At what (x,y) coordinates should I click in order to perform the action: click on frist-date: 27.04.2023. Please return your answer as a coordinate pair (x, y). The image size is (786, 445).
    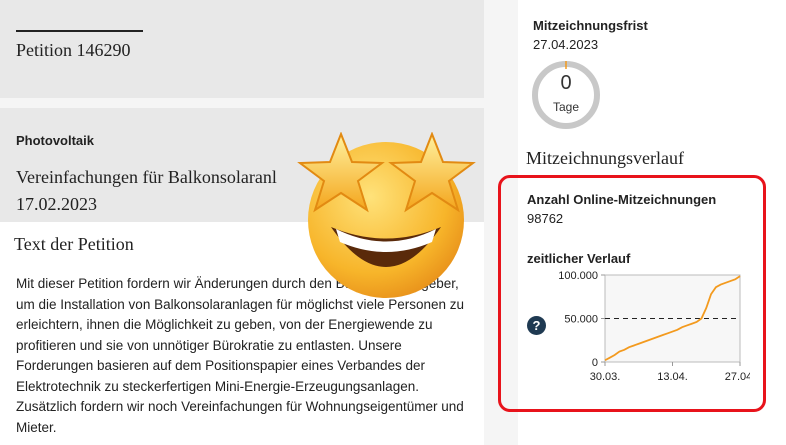
    Looking at the image, I should click on (566, 44).